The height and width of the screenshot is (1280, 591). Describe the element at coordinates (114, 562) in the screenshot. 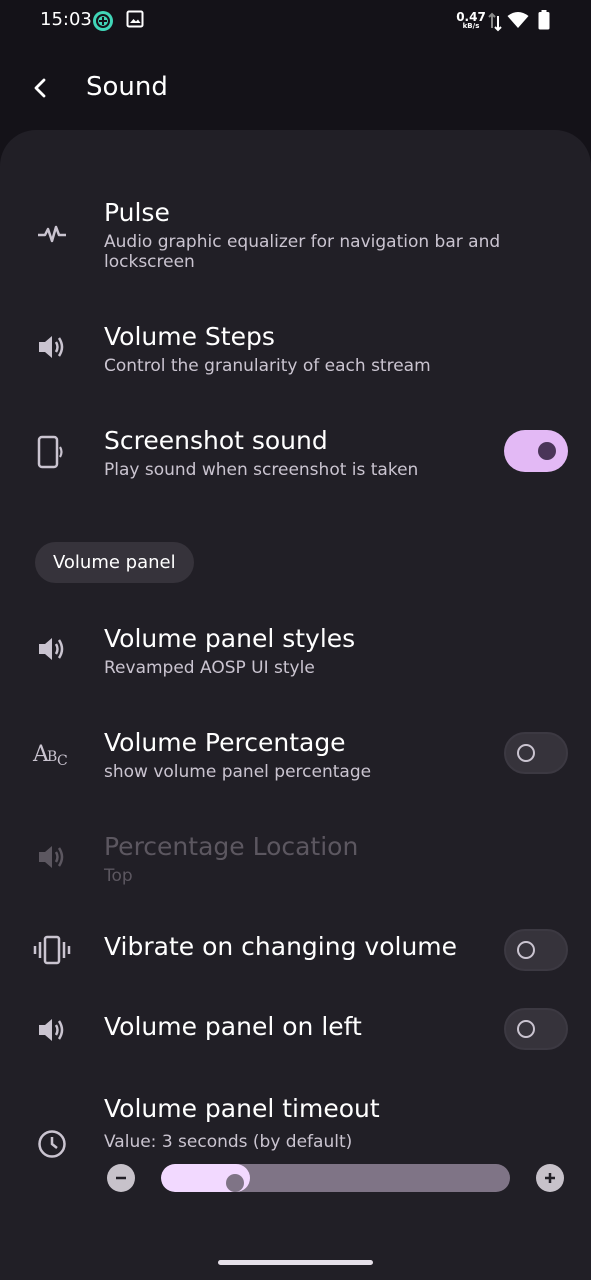

I see `section-header-volume-panel: Volume panel` at that location.